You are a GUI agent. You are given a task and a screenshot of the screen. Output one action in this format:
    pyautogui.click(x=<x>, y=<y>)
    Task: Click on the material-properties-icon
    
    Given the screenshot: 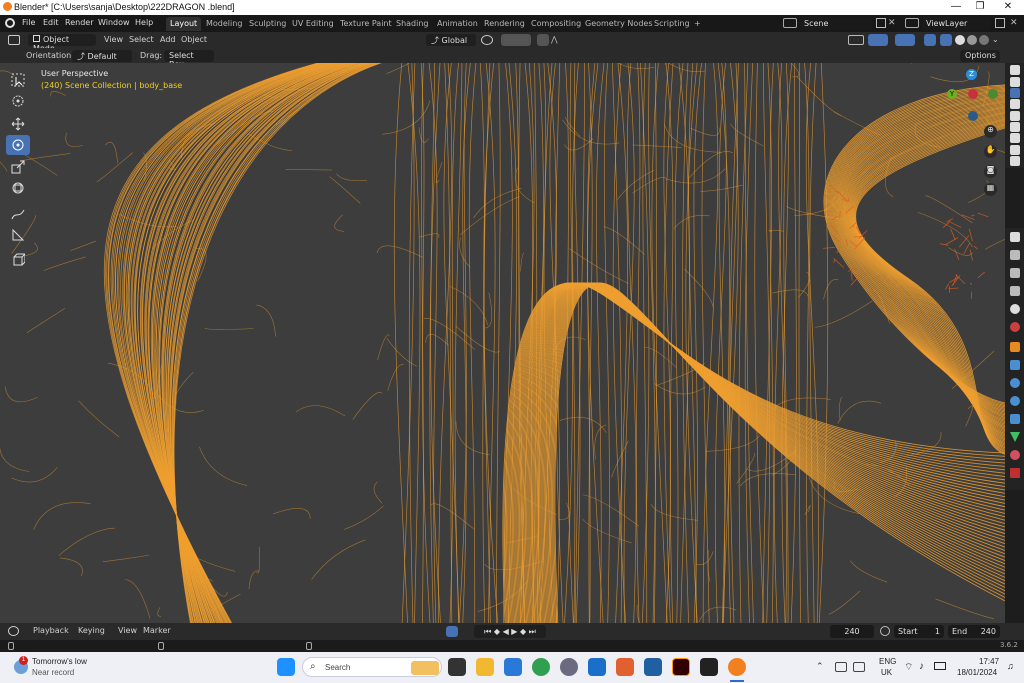 What is the action you would take?
    pyautogui.click(x=1015, y=455)
    